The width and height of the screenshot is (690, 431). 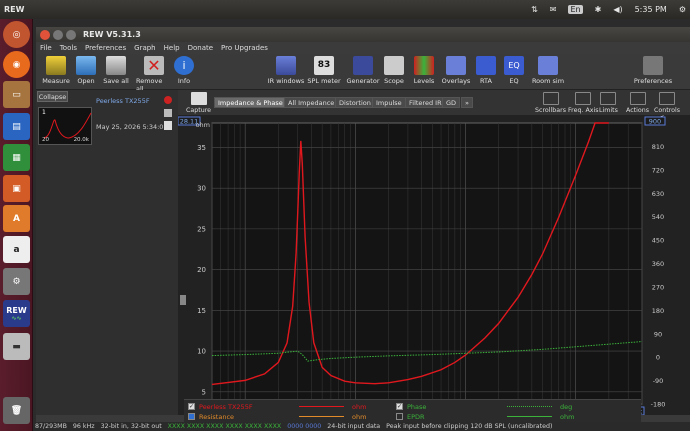 I want to click on tab-impedance-phase: Impedance & Phase, so click(x=250, y=102).